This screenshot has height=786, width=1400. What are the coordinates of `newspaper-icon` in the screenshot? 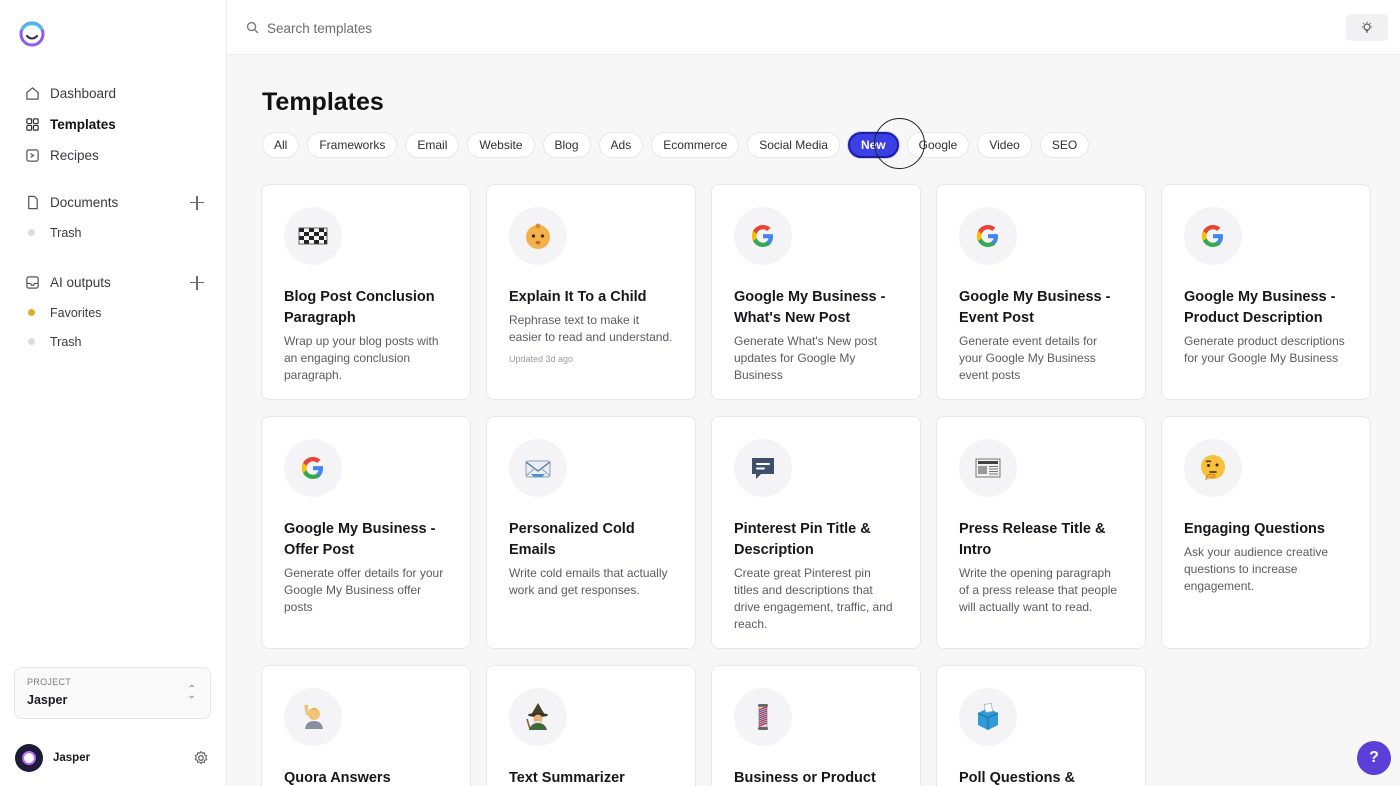 It's located at (988, 468).